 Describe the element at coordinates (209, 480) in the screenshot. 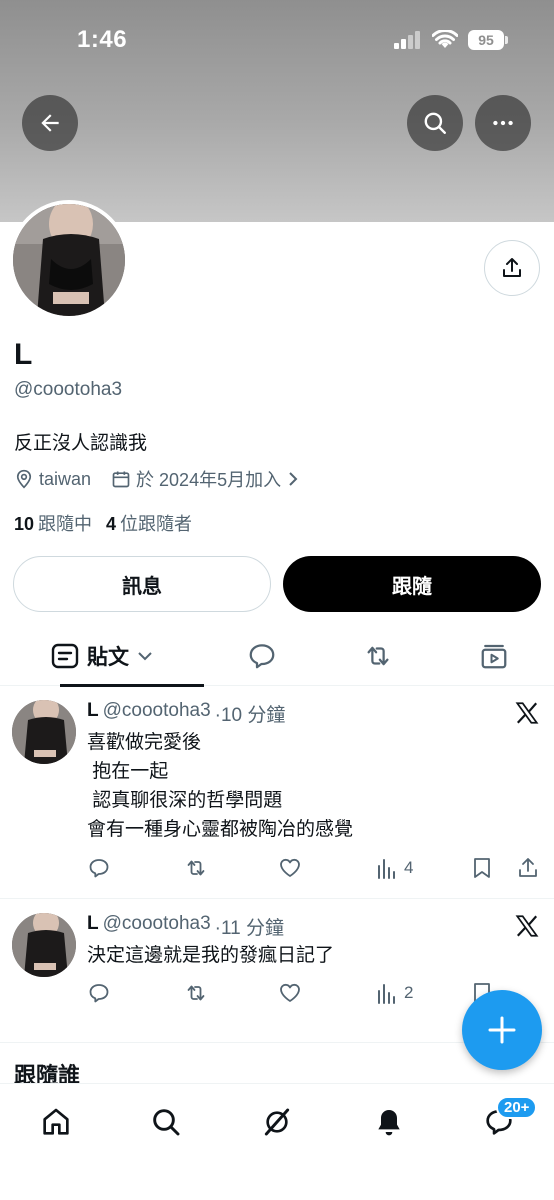

I see `join-date-text: 於 2024年5月加入` at that location.